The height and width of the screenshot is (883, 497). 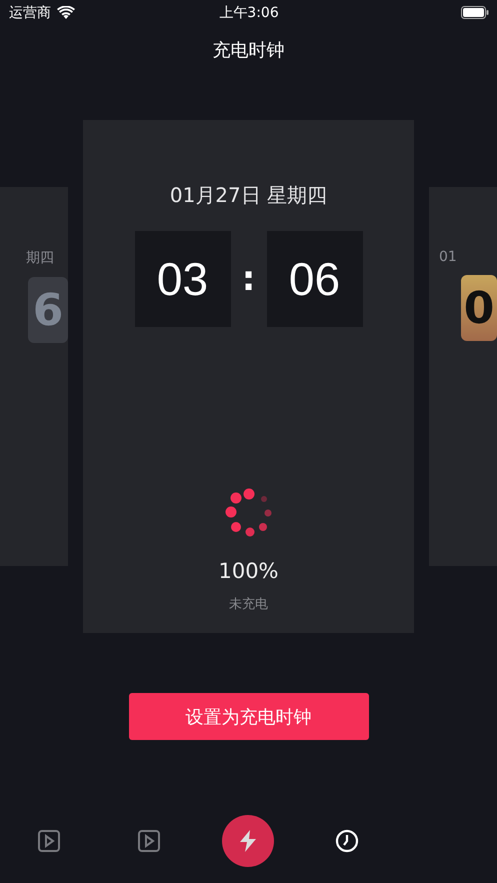 I want to click on lightning-icon, so click(x=248, y=841).